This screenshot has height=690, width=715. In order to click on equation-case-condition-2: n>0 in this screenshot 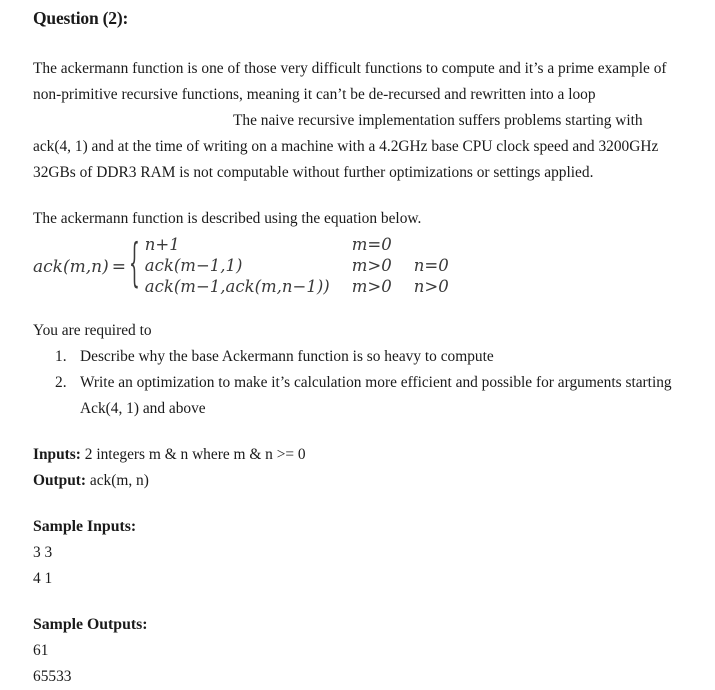, I will do `click(431, 286)`.